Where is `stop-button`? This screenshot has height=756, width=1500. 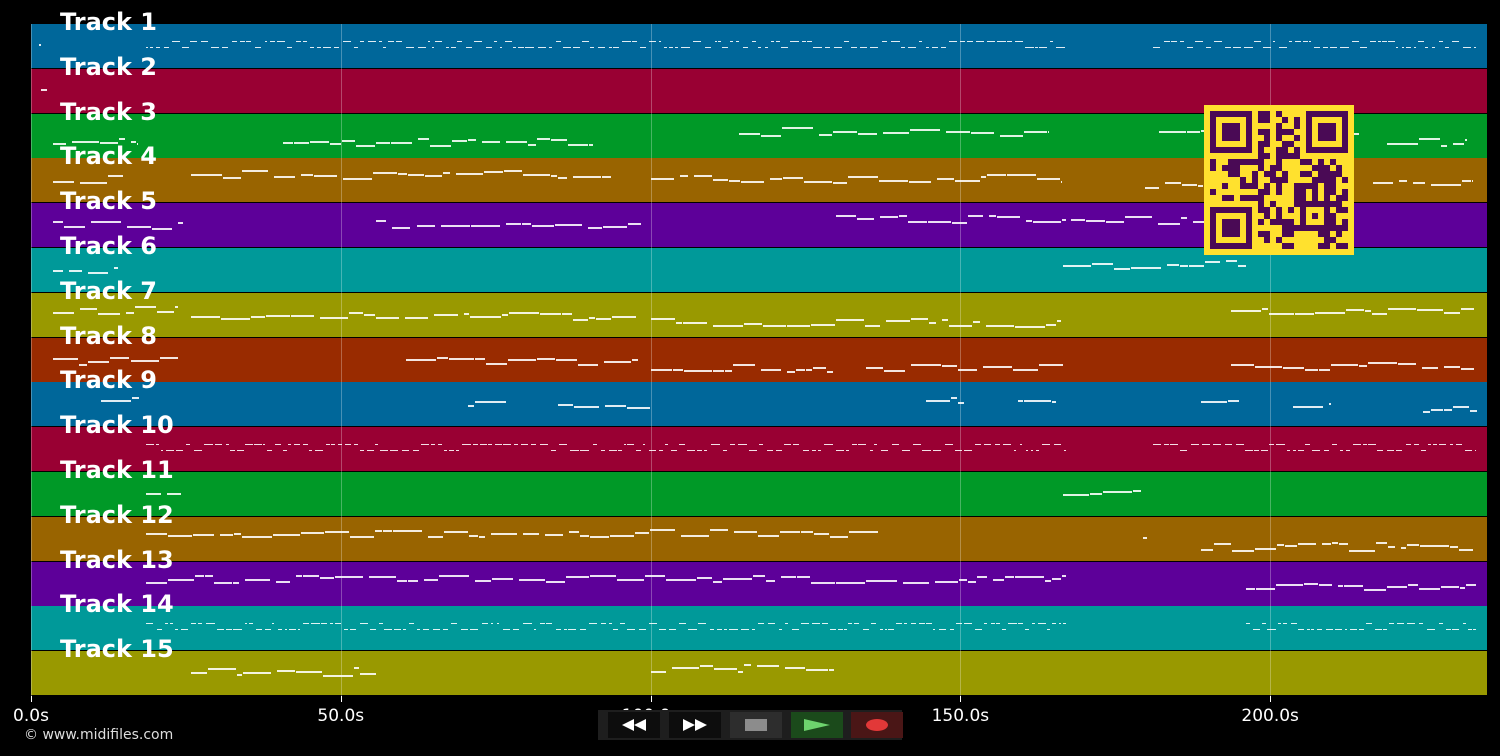 stop-button is located at coordinates (756, 725).